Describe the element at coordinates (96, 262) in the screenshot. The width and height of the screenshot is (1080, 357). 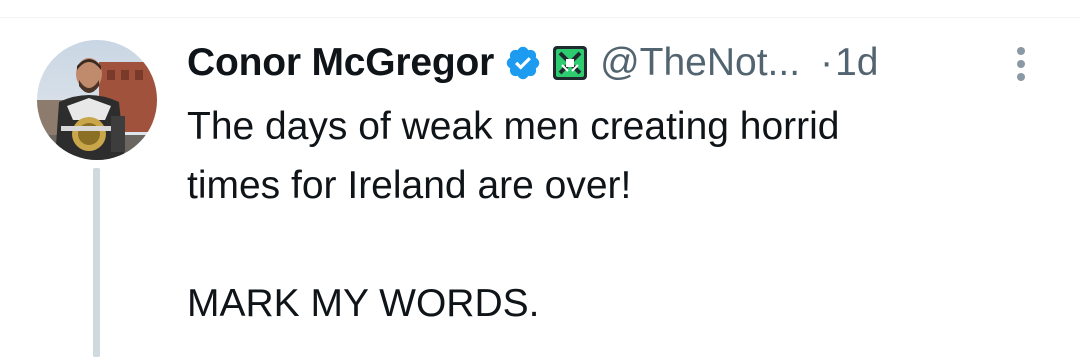
I see `thread-connector-line` at that location.